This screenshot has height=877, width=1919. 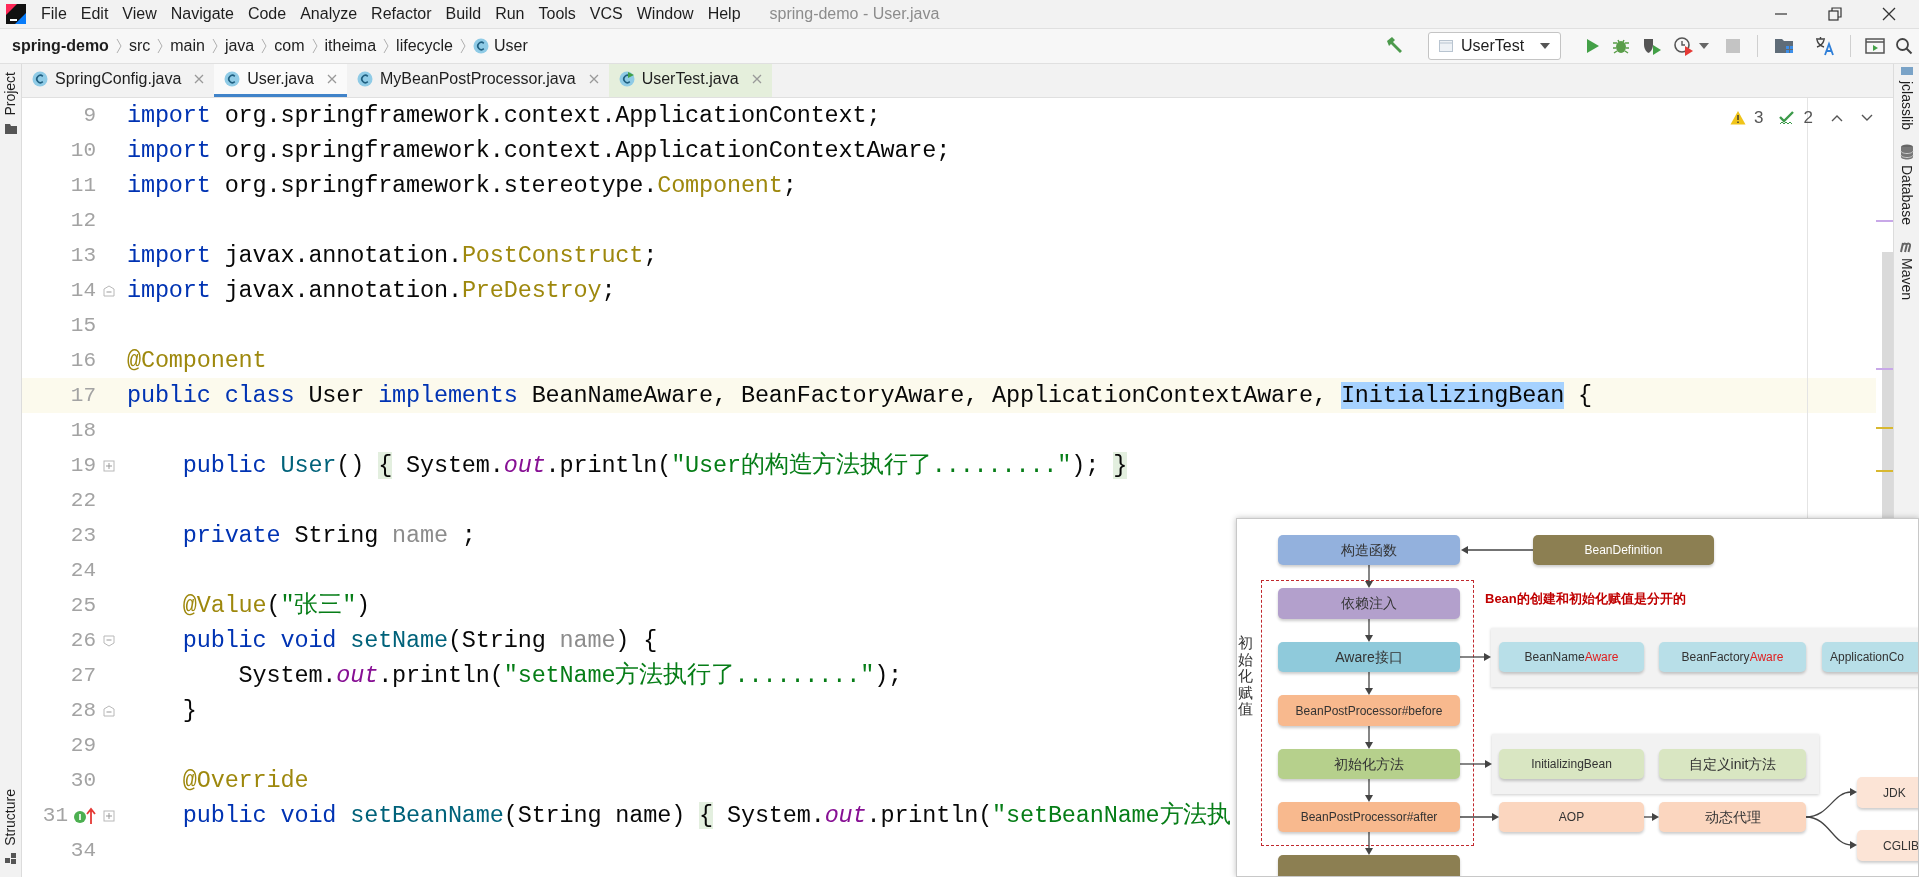 I want to click on breadcrumb-item: main, so click(x=187, y=46).